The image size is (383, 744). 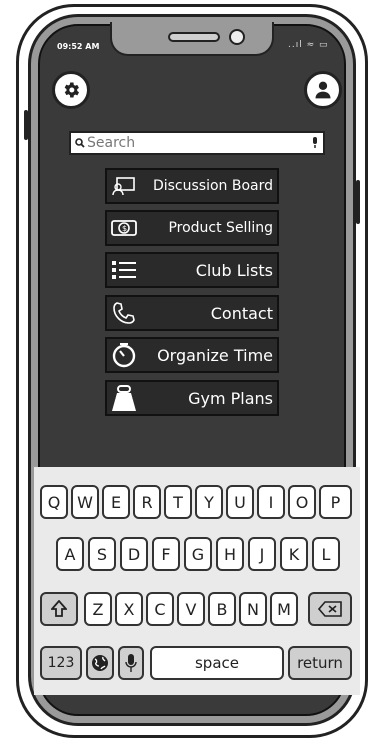 I want to click on key-u: U, so click(x=240, y=502).